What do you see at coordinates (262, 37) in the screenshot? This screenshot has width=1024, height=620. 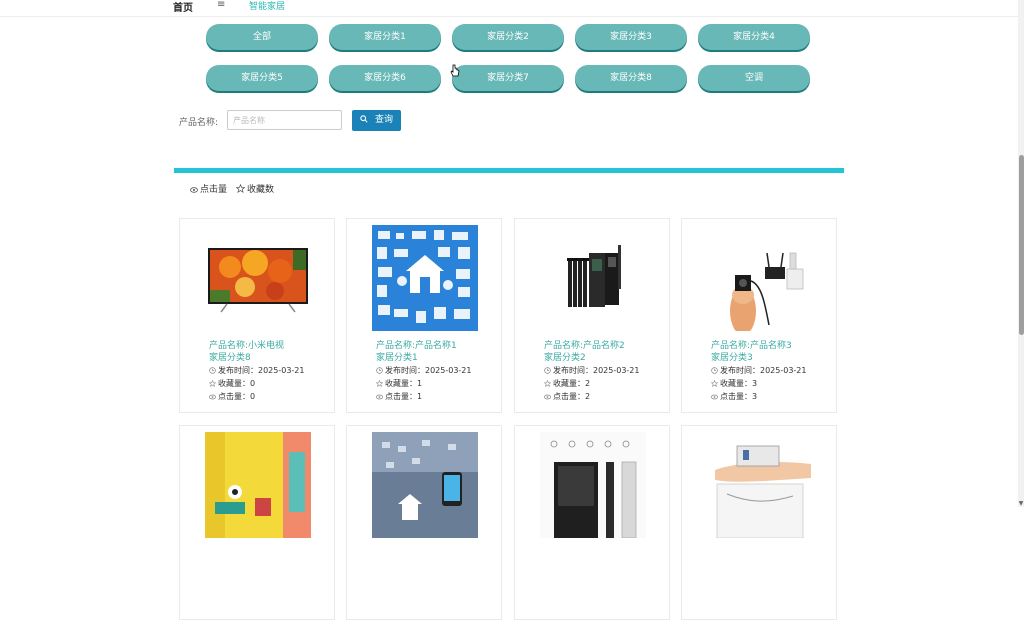 I see `category-button-all: 全部` at bounding box center [262, 37].